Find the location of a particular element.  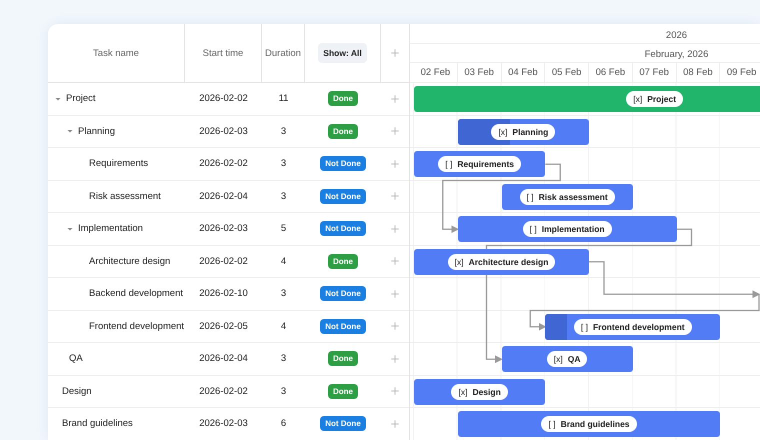

filter-button: Show: All is located at coordinates (342, 53).